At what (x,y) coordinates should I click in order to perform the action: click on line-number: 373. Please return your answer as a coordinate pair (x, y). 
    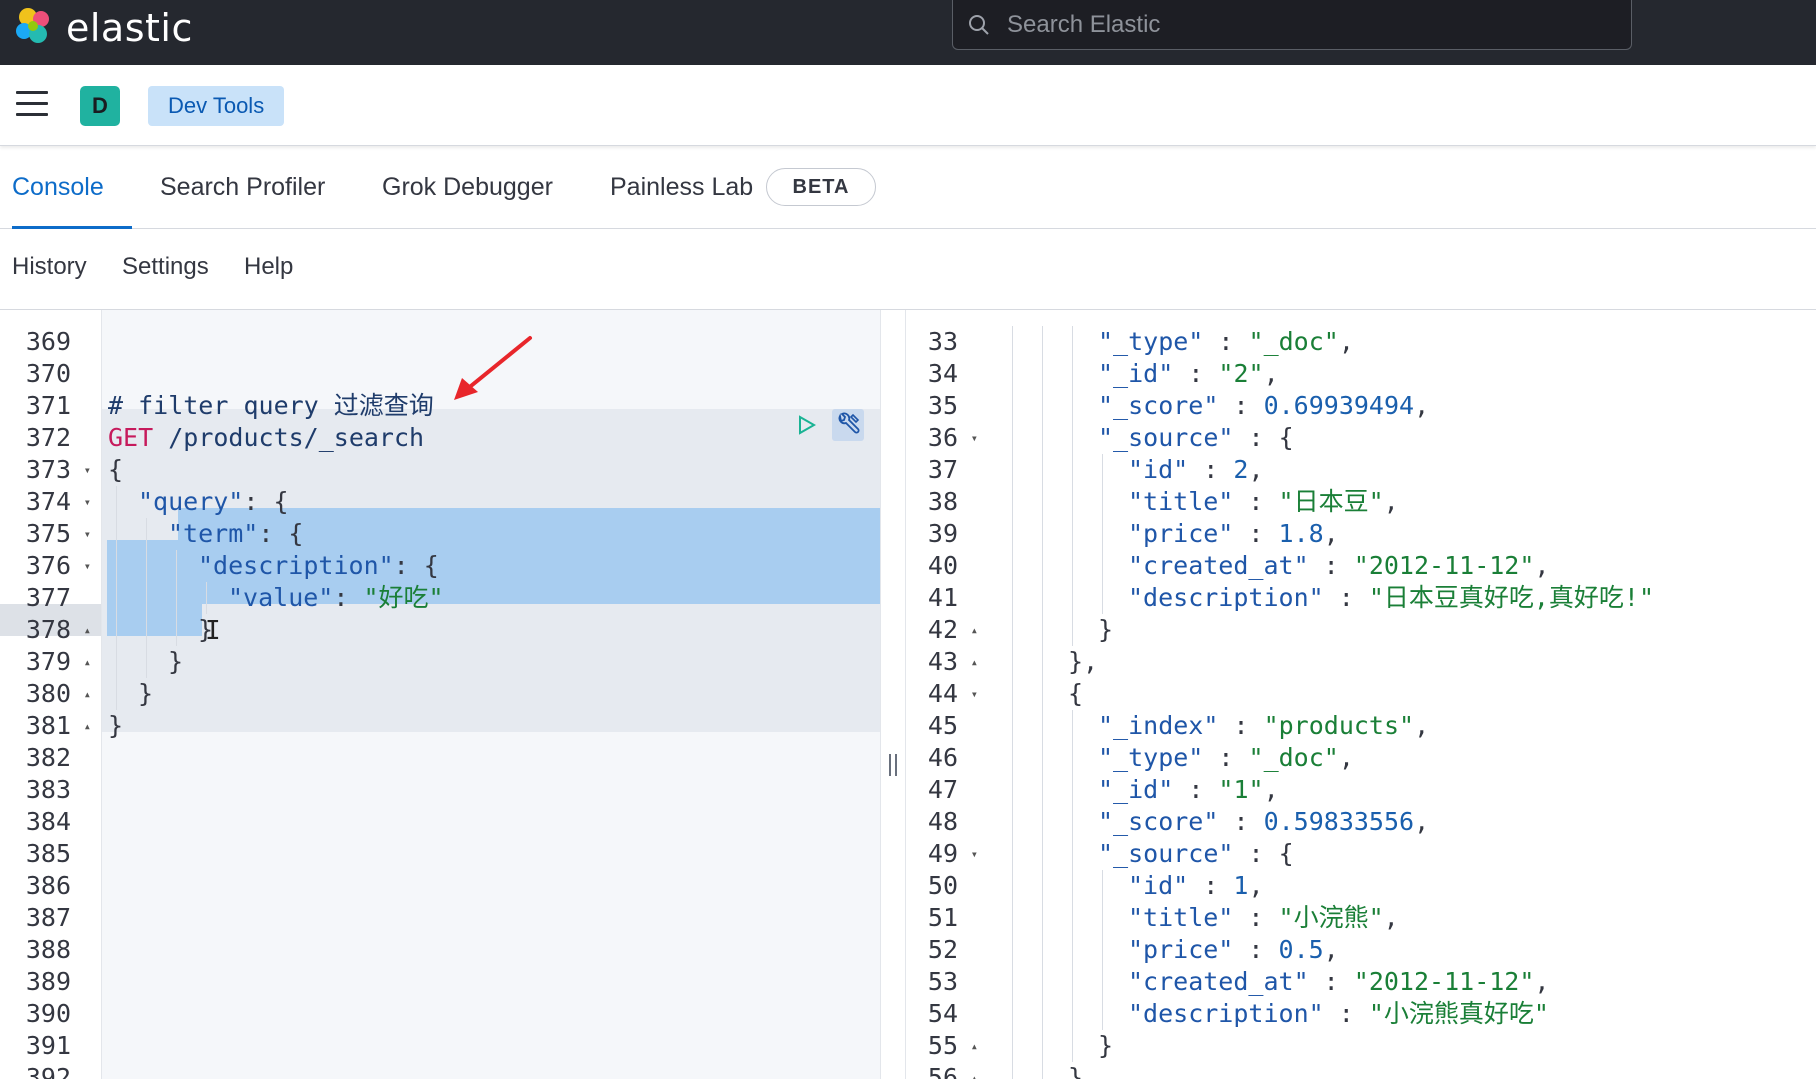
    Looking at the image, I should click on (48, 469).